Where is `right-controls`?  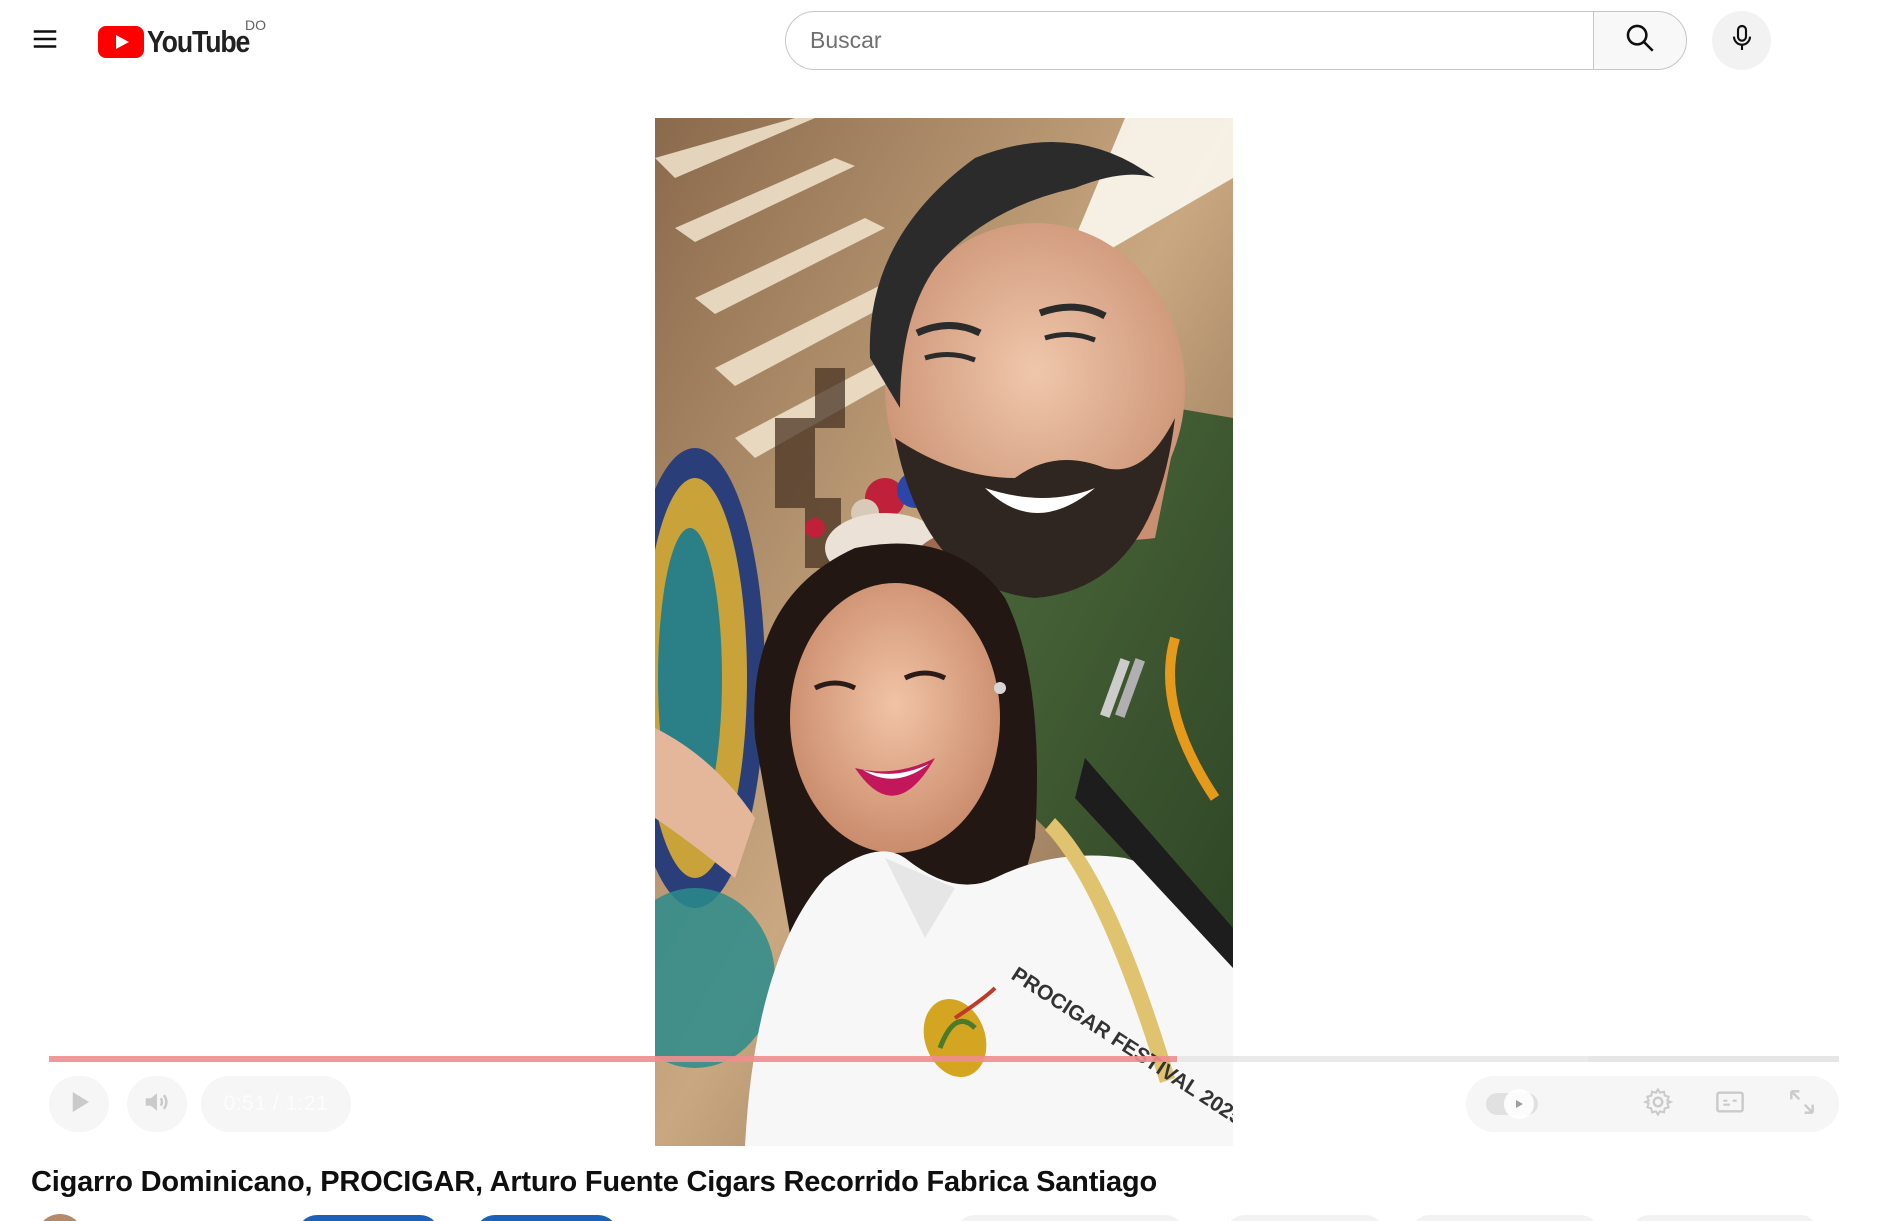
right-controls is located at coordinates (1652, 1104).